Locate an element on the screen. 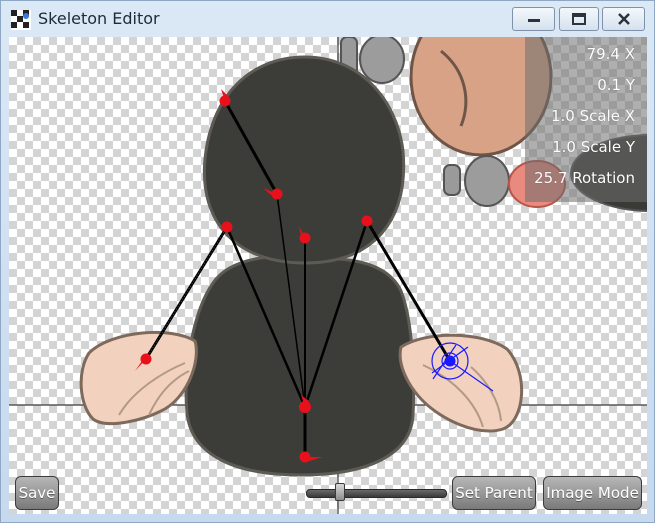 This screenshot has height=523, width=655. set-parent-button: Set Parent is located at coordinates (494, 493).